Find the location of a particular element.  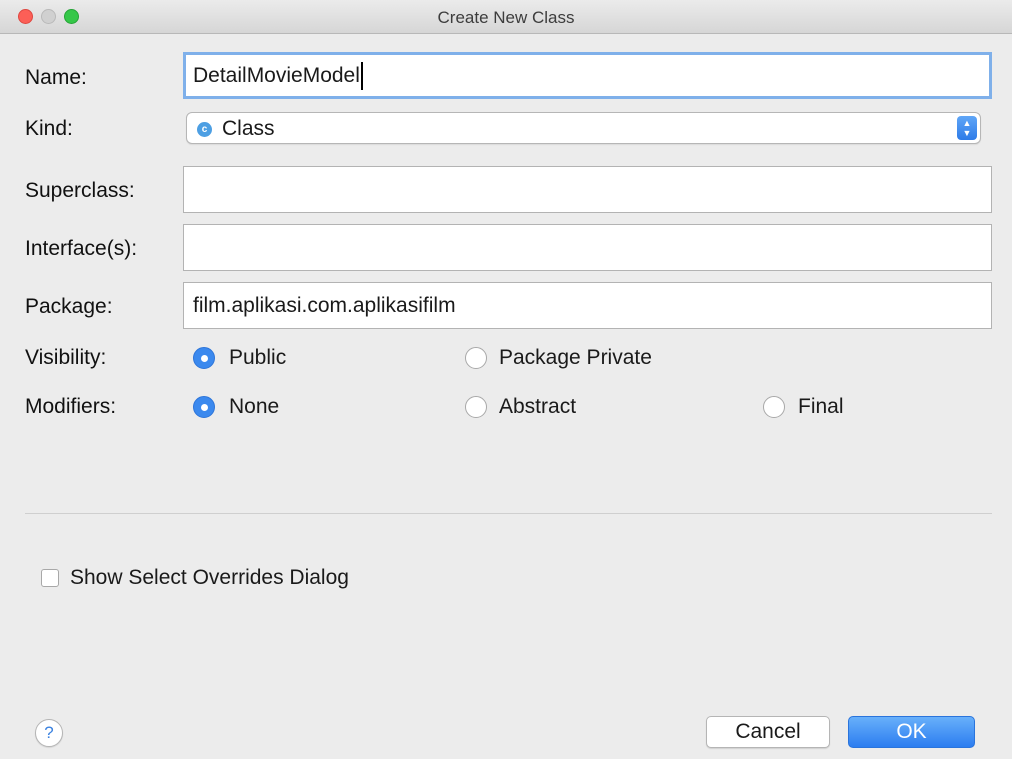

kind-select-value: Class is located at coordinates (248, 128).